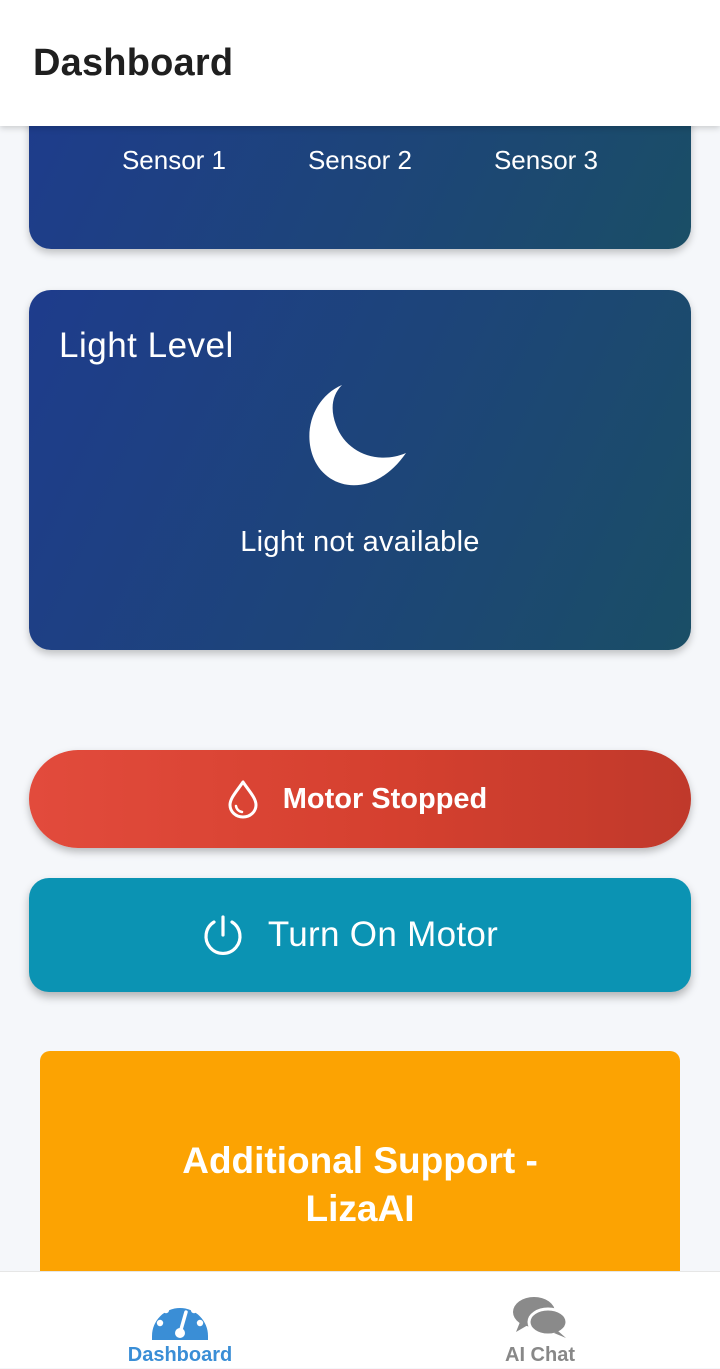 The height and width of the screenshot is (1369, 720). Describe the element at coordinates (383, 934) in the screenshot. I see `turn-on-motor-label: Turn On Motor` at that location.